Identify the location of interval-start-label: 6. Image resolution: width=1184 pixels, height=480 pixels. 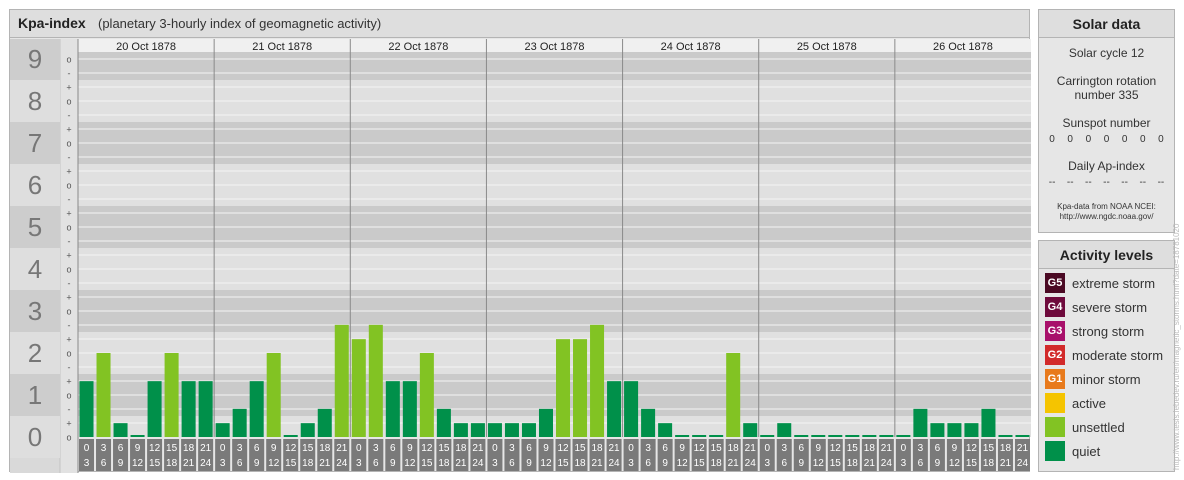
(938, 448).